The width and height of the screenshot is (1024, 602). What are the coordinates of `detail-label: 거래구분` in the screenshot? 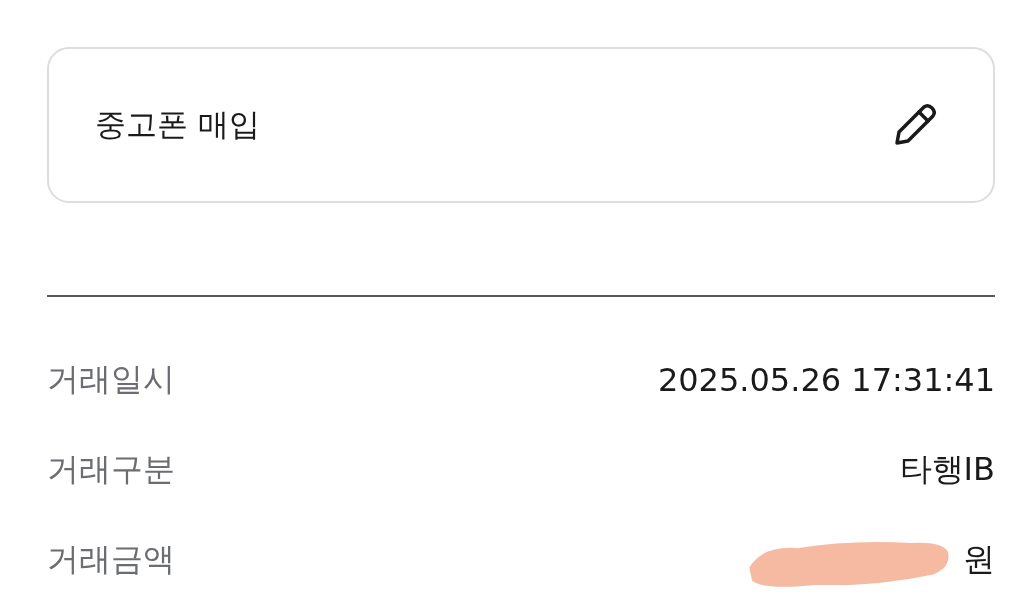 It's located at (111, 469).